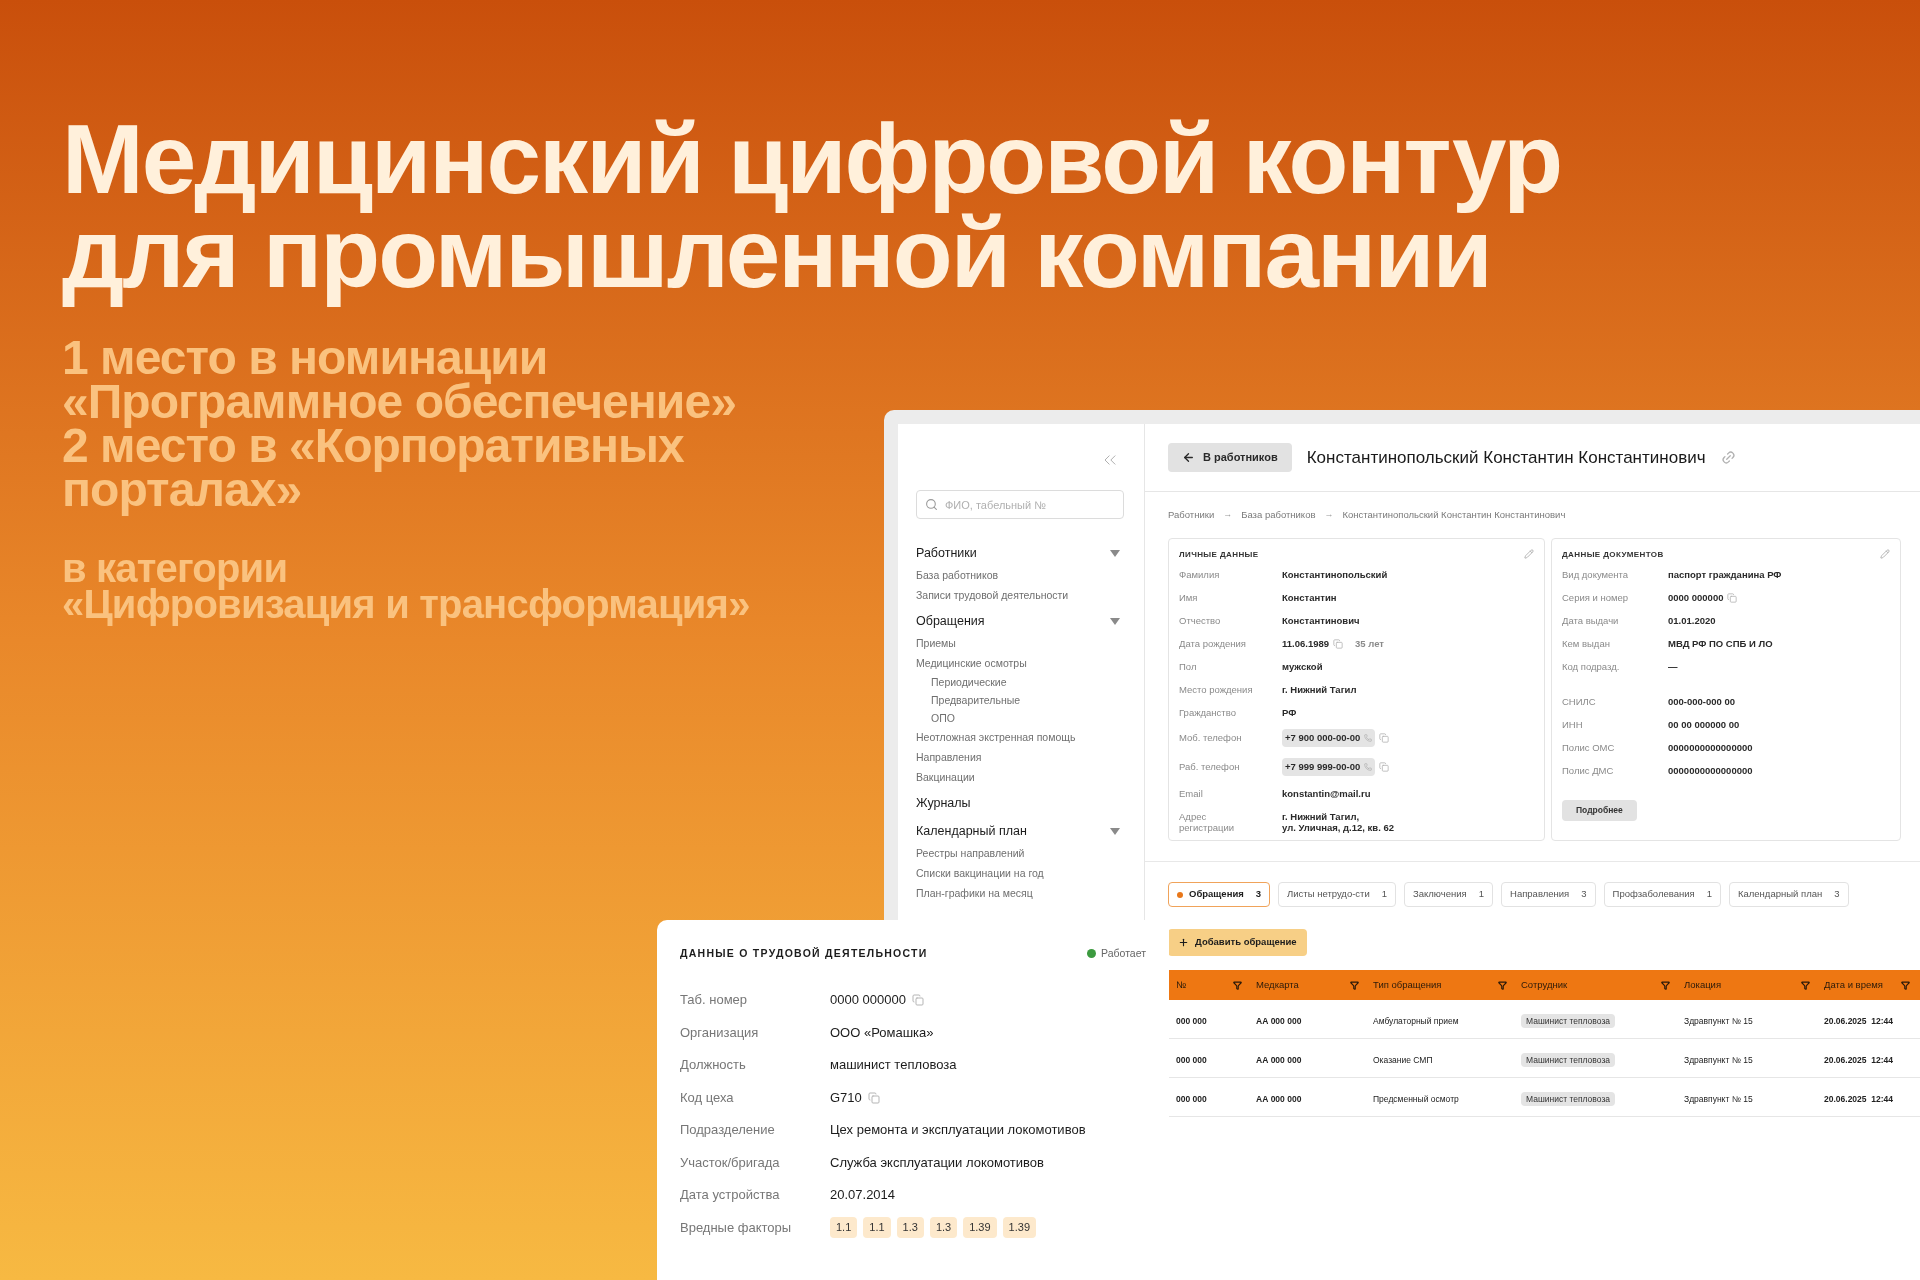 This screenshot has height=1280, width=1920. Describe the element at coordinates (728, 1130) in the screenshot. I see `field-label: Подразделение` at that location.